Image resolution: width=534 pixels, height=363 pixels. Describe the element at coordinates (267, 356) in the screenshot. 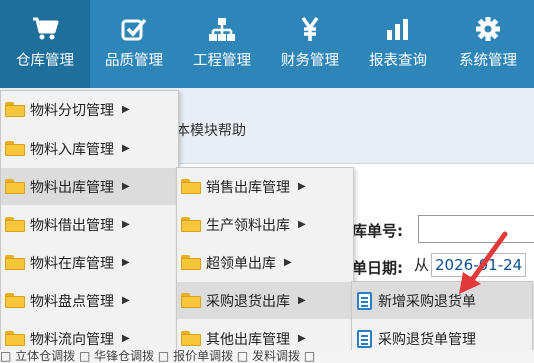

I see `bottom-checkbox-row: □ 立体仓调拨 □ 华锋仓调拨 □ 报价单调拨 □ 发料调拨 □` at that location.